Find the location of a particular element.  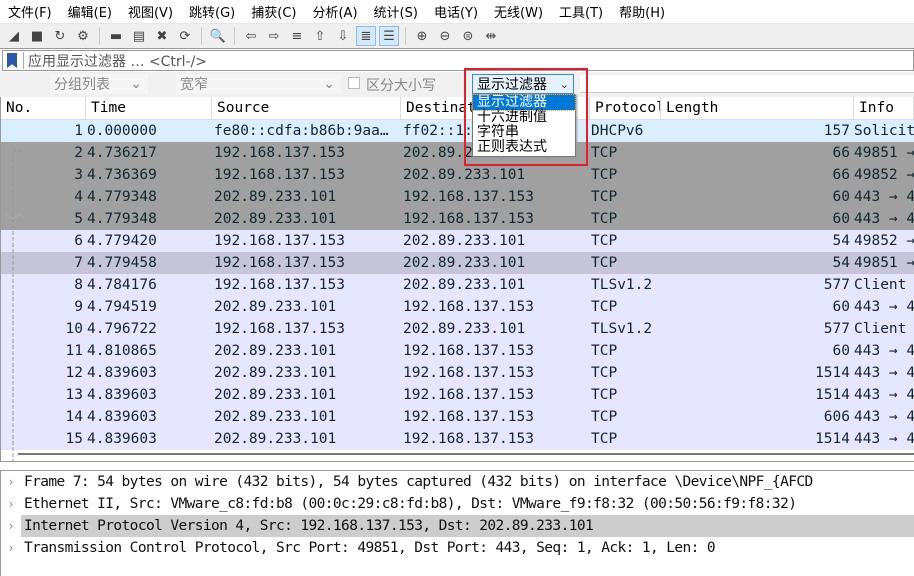

column-header: No. is located at coordinates (43, 108).